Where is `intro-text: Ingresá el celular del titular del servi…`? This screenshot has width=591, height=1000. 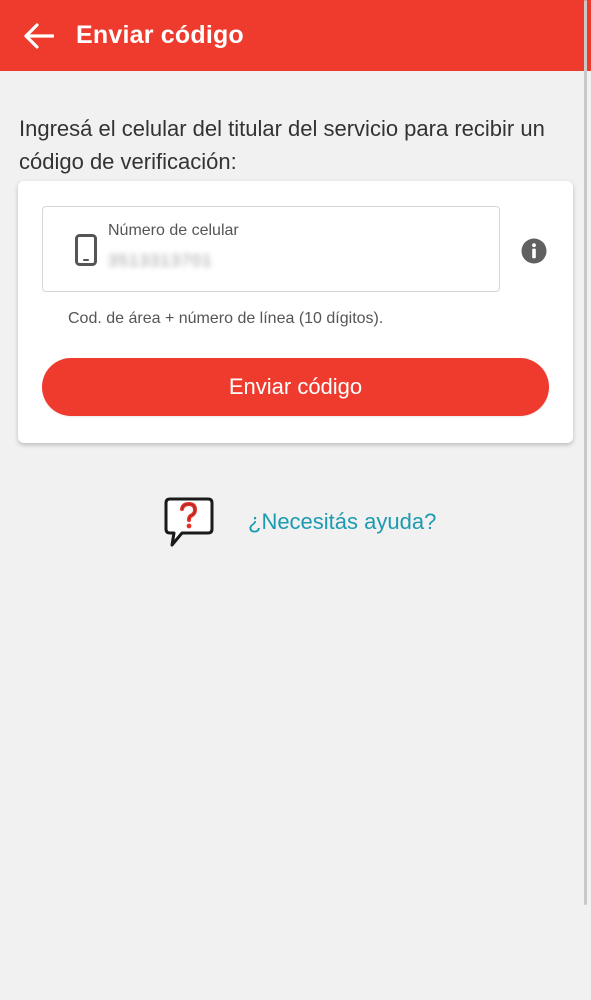
intro-text: Ingresá el celular del titular del servi… is located at coordinates (282, 145).